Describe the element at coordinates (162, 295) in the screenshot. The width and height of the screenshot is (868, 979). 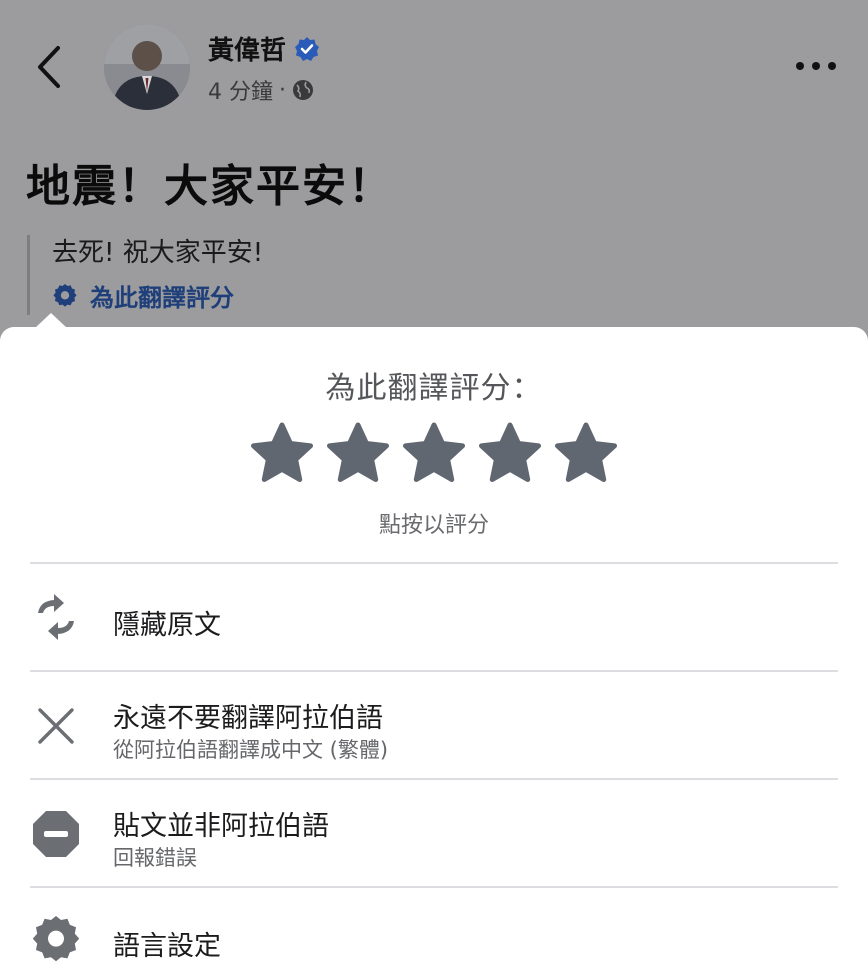
I see `rate-link-label: 為此翻譯評分` at that location.